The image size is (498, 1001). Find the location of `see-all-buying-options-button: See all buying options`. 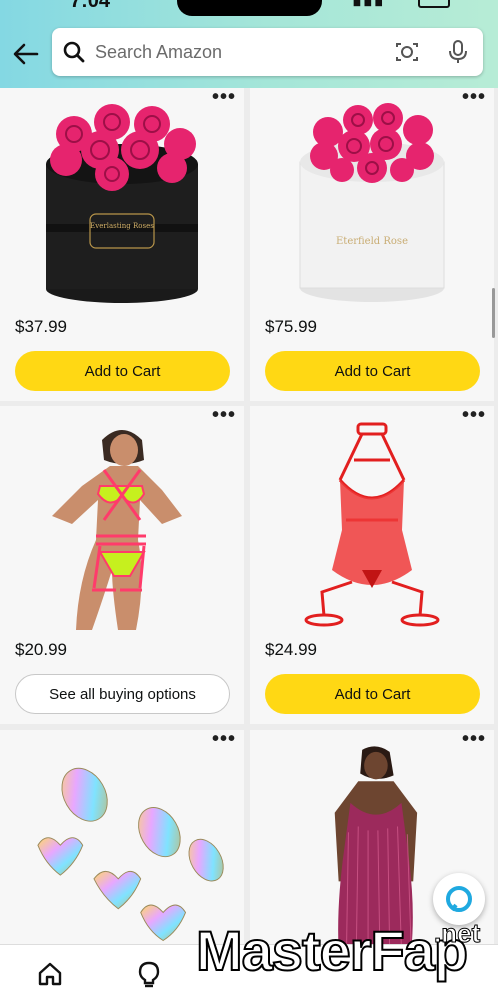

see-all-buying-options-button: See all buying options is located at coordinates (122, 694).